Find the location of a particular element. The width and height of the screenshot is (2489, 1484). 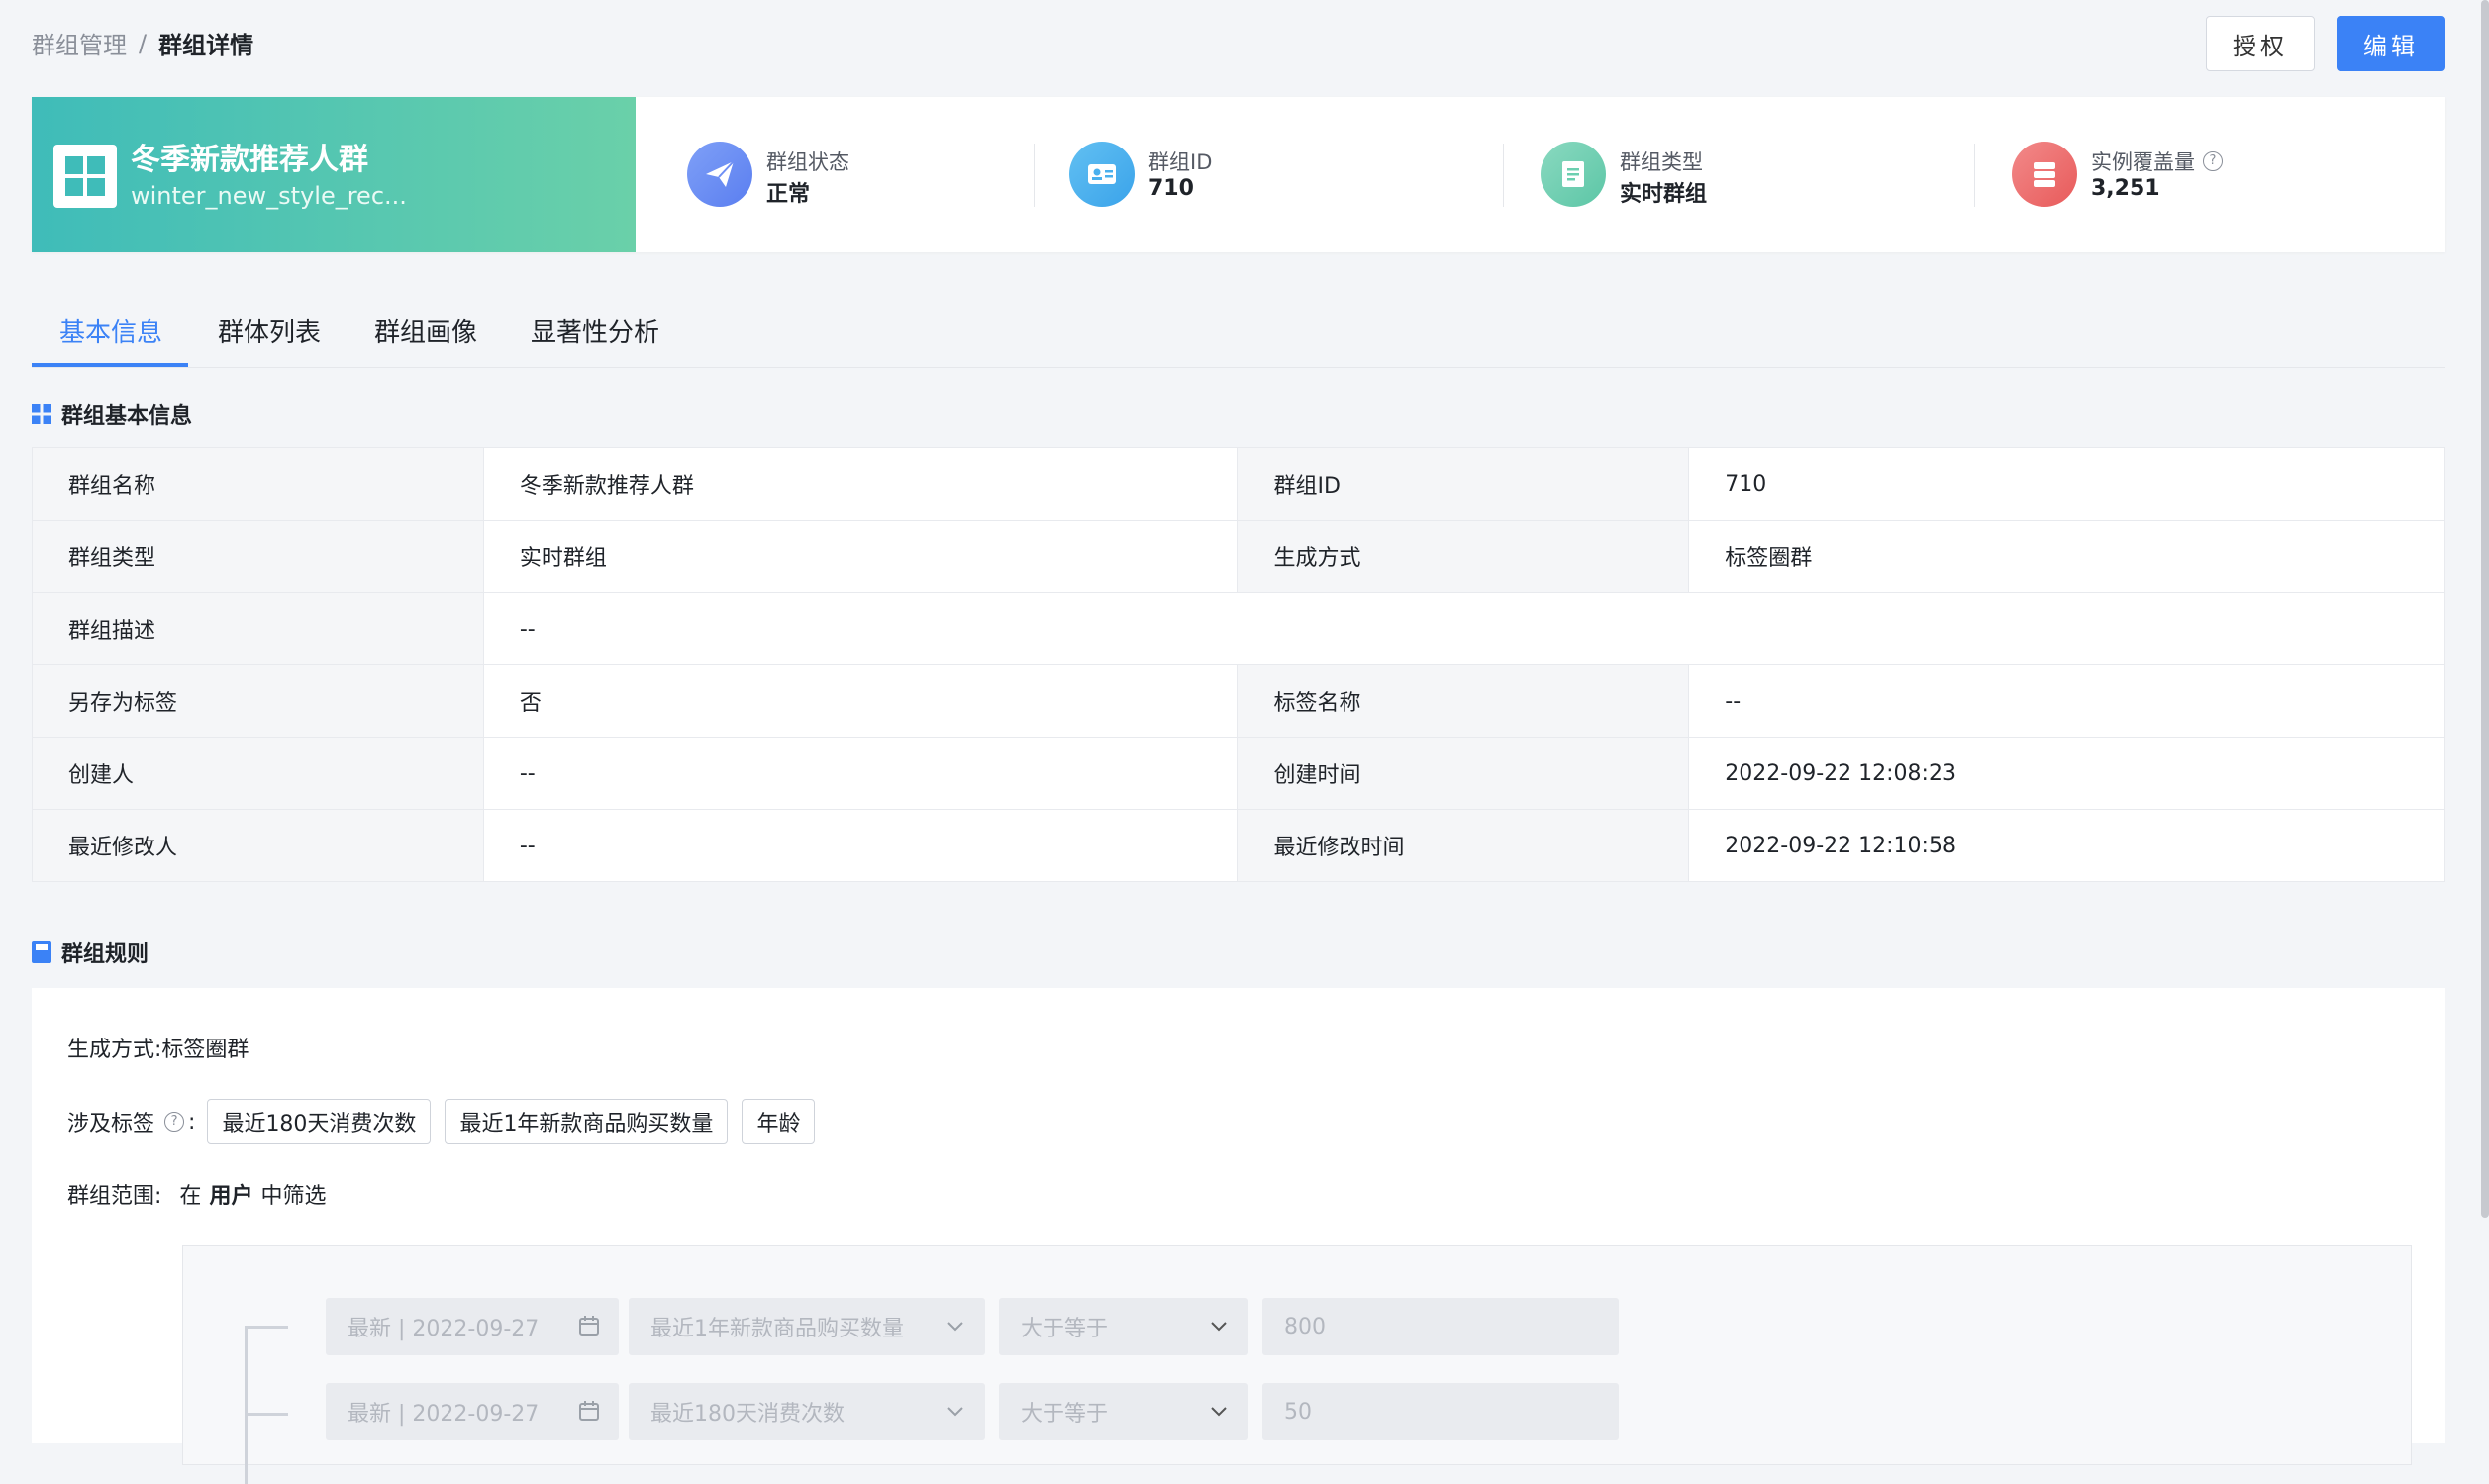

stat-label: 群组状态 is located at coordinates (807, 162).